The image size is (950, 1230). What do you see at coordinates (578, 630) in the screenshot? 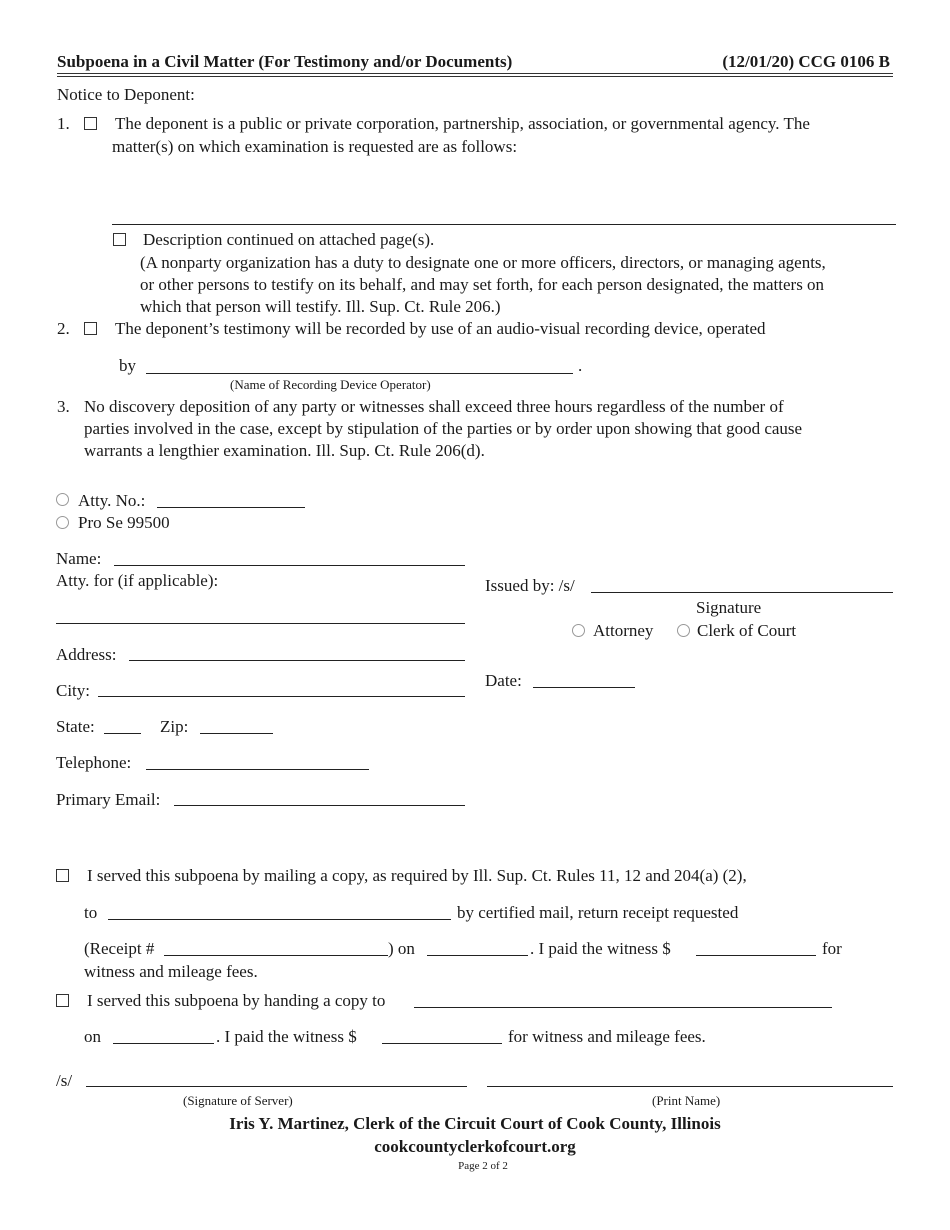
I see `attorney-radio` at bounding box center [578, 630].